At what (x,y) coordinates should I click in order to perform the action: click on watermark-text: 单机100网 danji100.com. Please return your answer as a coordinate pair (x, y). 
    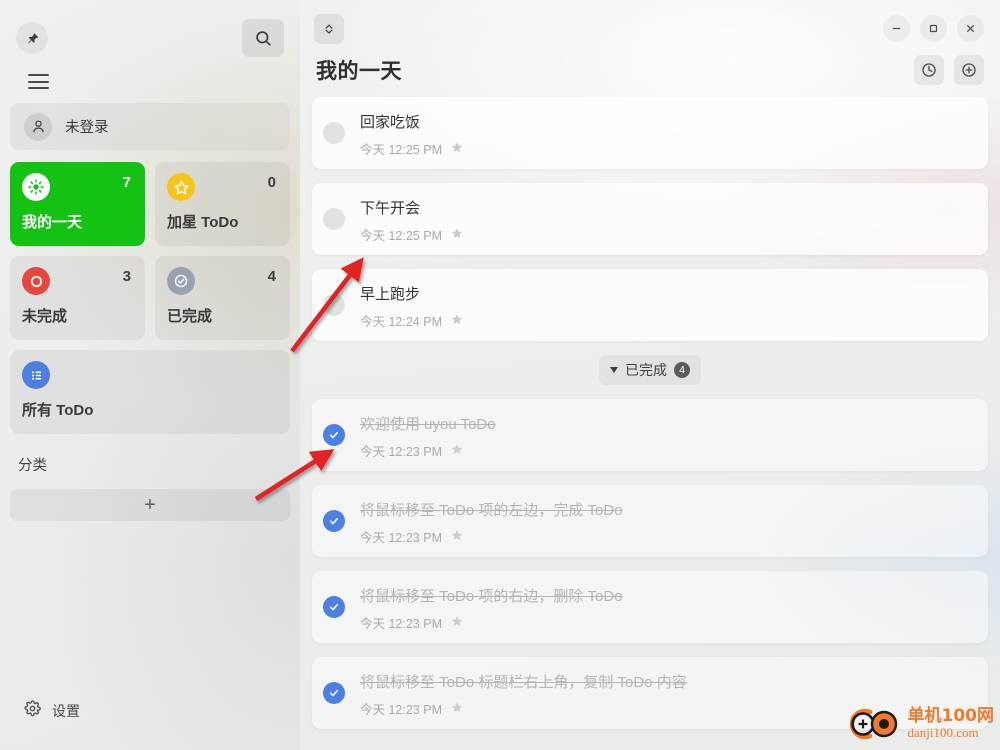
    Looking at the image, I should click on (951, 723).